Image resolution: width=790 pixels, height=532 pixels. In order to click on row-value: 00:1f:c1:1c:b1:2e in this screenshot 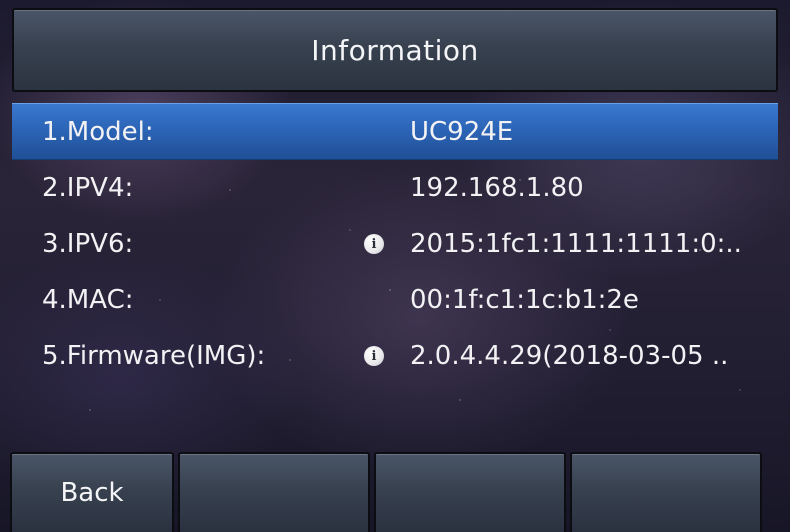, I will do `click(524, 300)`.